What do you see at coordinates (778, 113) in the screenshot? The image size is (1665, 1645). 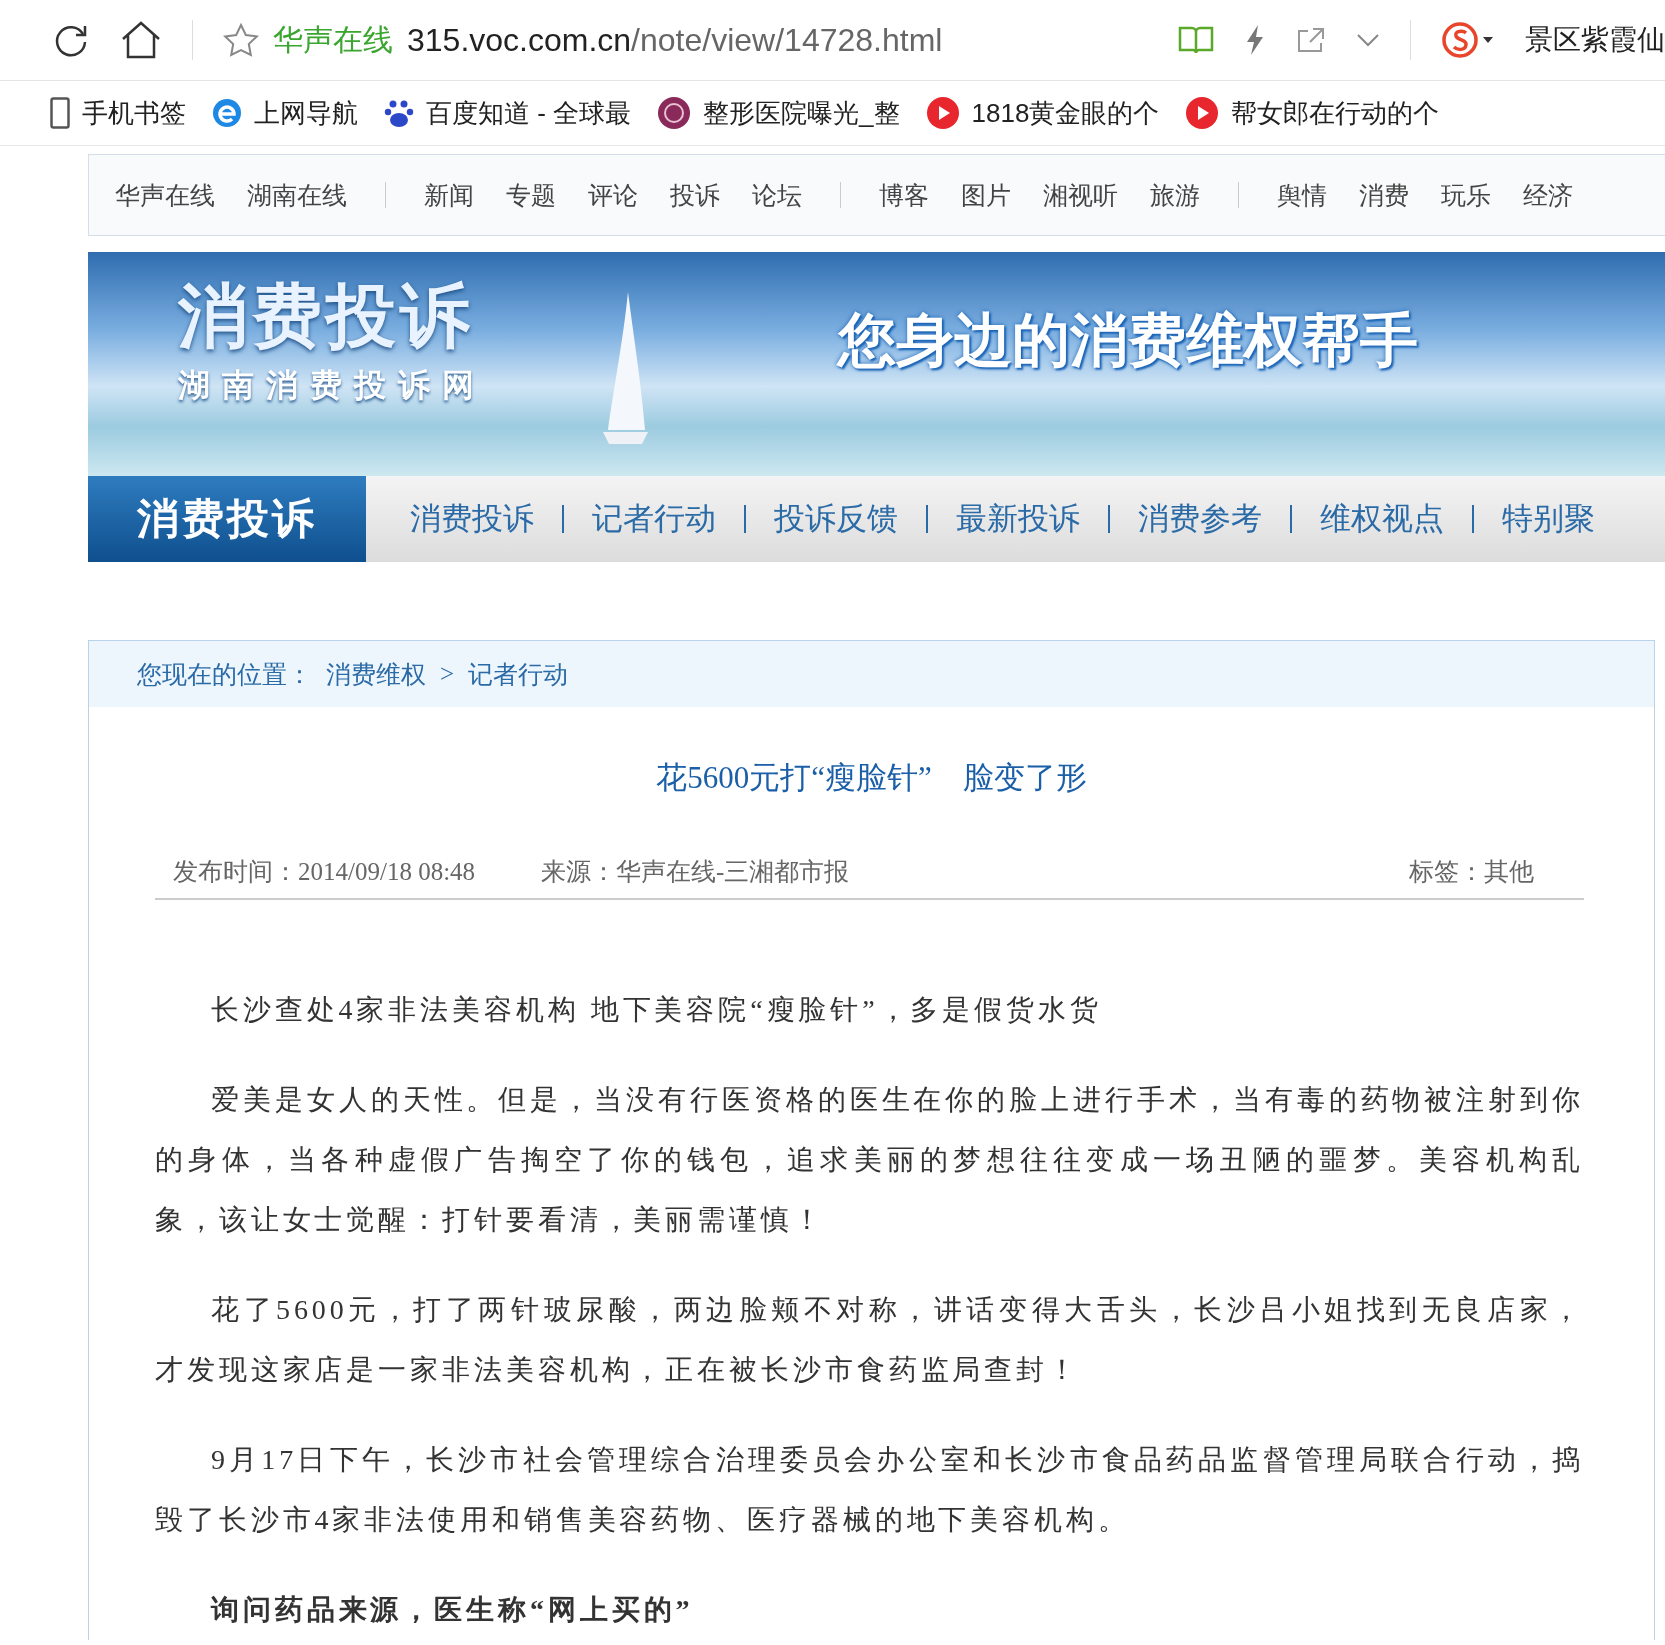 I see `bookmark-link: 整形医院曝光_整` at bounding box center [778, 113].